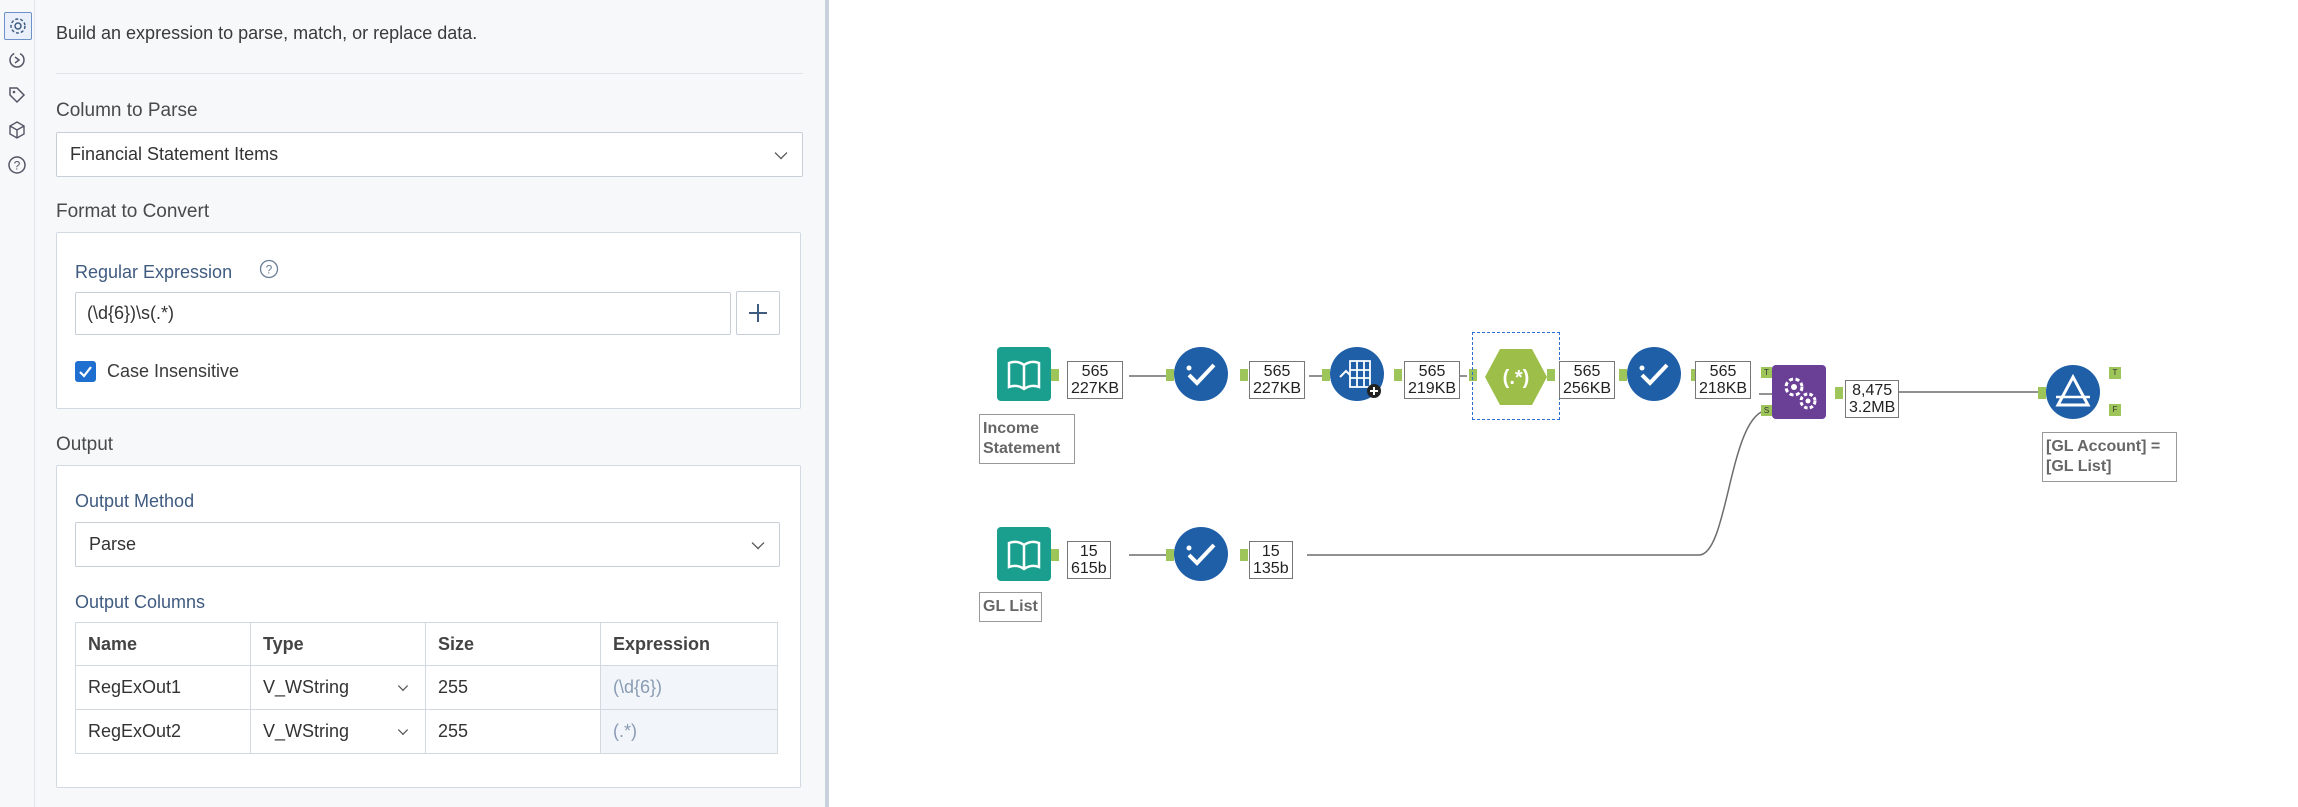 The width and height of the screenshot is (2298, 807). What do you see at coordinates (140, 602) in the screenshot?
I see `output-columns-label: Output Columns` at bounding box center [140, 602].